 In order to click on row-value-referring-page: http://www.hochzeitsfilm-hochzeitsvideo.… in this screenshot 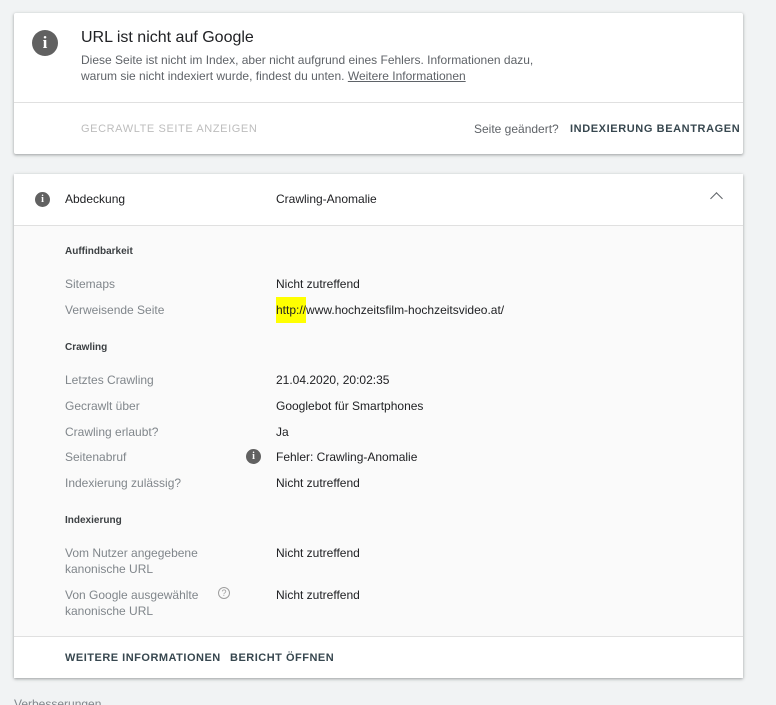, I will do `click(390, 310)`.